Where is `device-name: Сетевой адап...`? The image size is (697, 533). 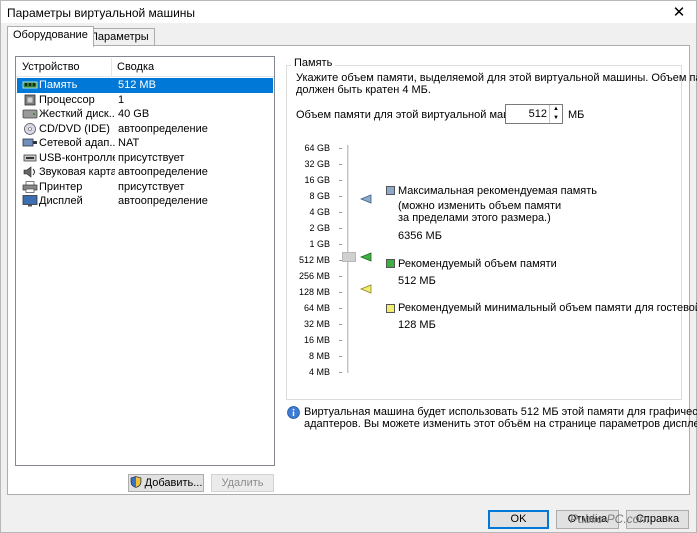
device-name: Сетевой адап... is located at coordinates (77, 143).